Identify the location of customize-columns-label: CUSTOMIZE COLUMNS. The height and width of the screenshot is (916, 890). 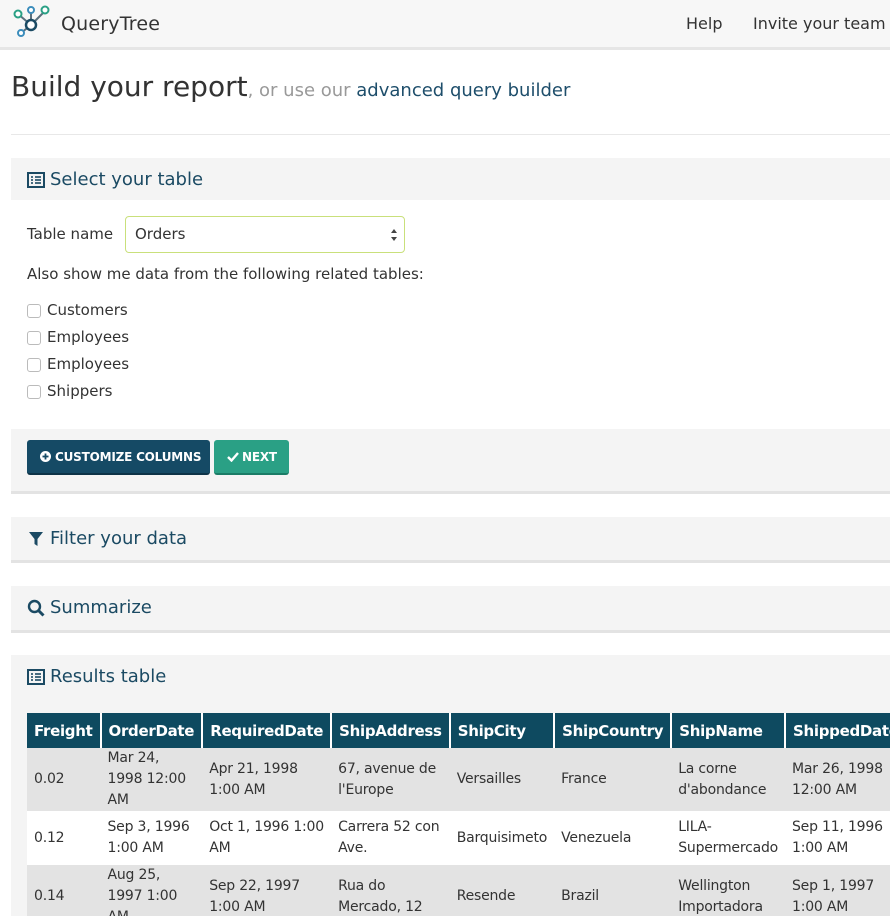
(128, 457).